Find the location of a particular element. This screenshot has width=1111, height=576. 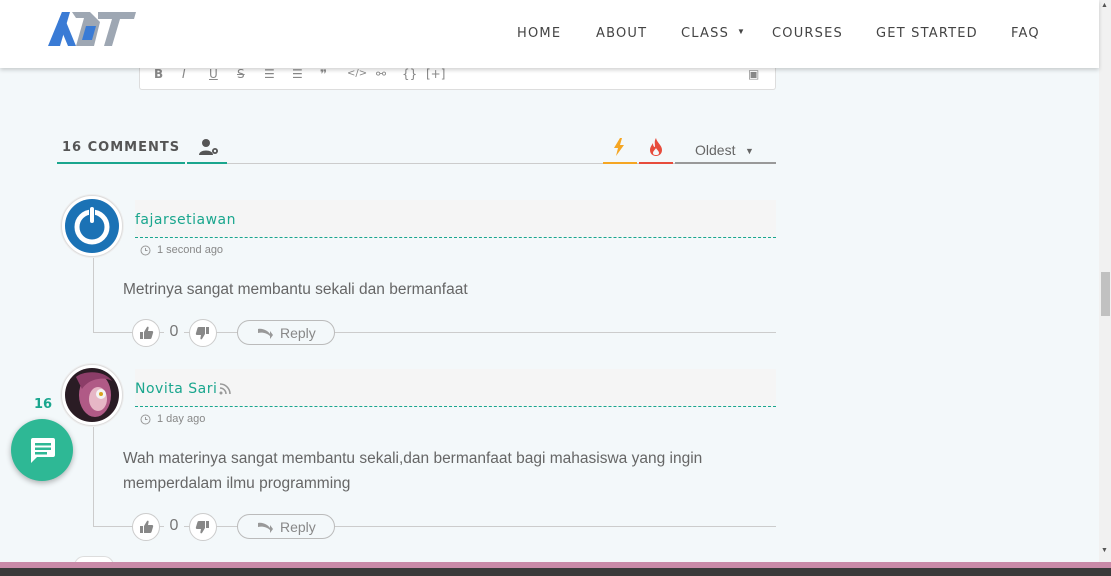

comment-timestamp: 1 second ago is located at coordinates (190, 250).